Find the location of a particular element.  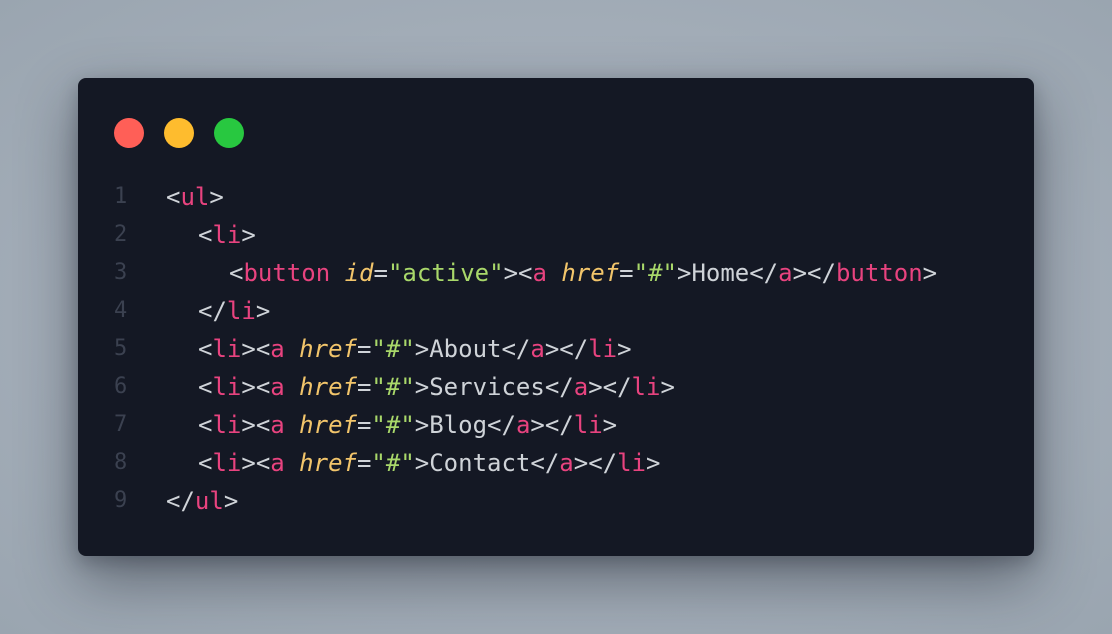

line-number: 6 is located at coordinates (121, 386).